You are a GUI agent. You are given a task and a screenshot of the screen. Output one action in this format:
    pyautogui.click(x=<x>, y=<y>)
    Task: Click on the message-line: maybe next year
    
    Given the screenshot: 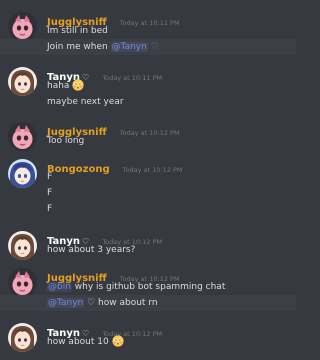 What is the action you would take?
    pyautogui.click(x=148, y=102)
    